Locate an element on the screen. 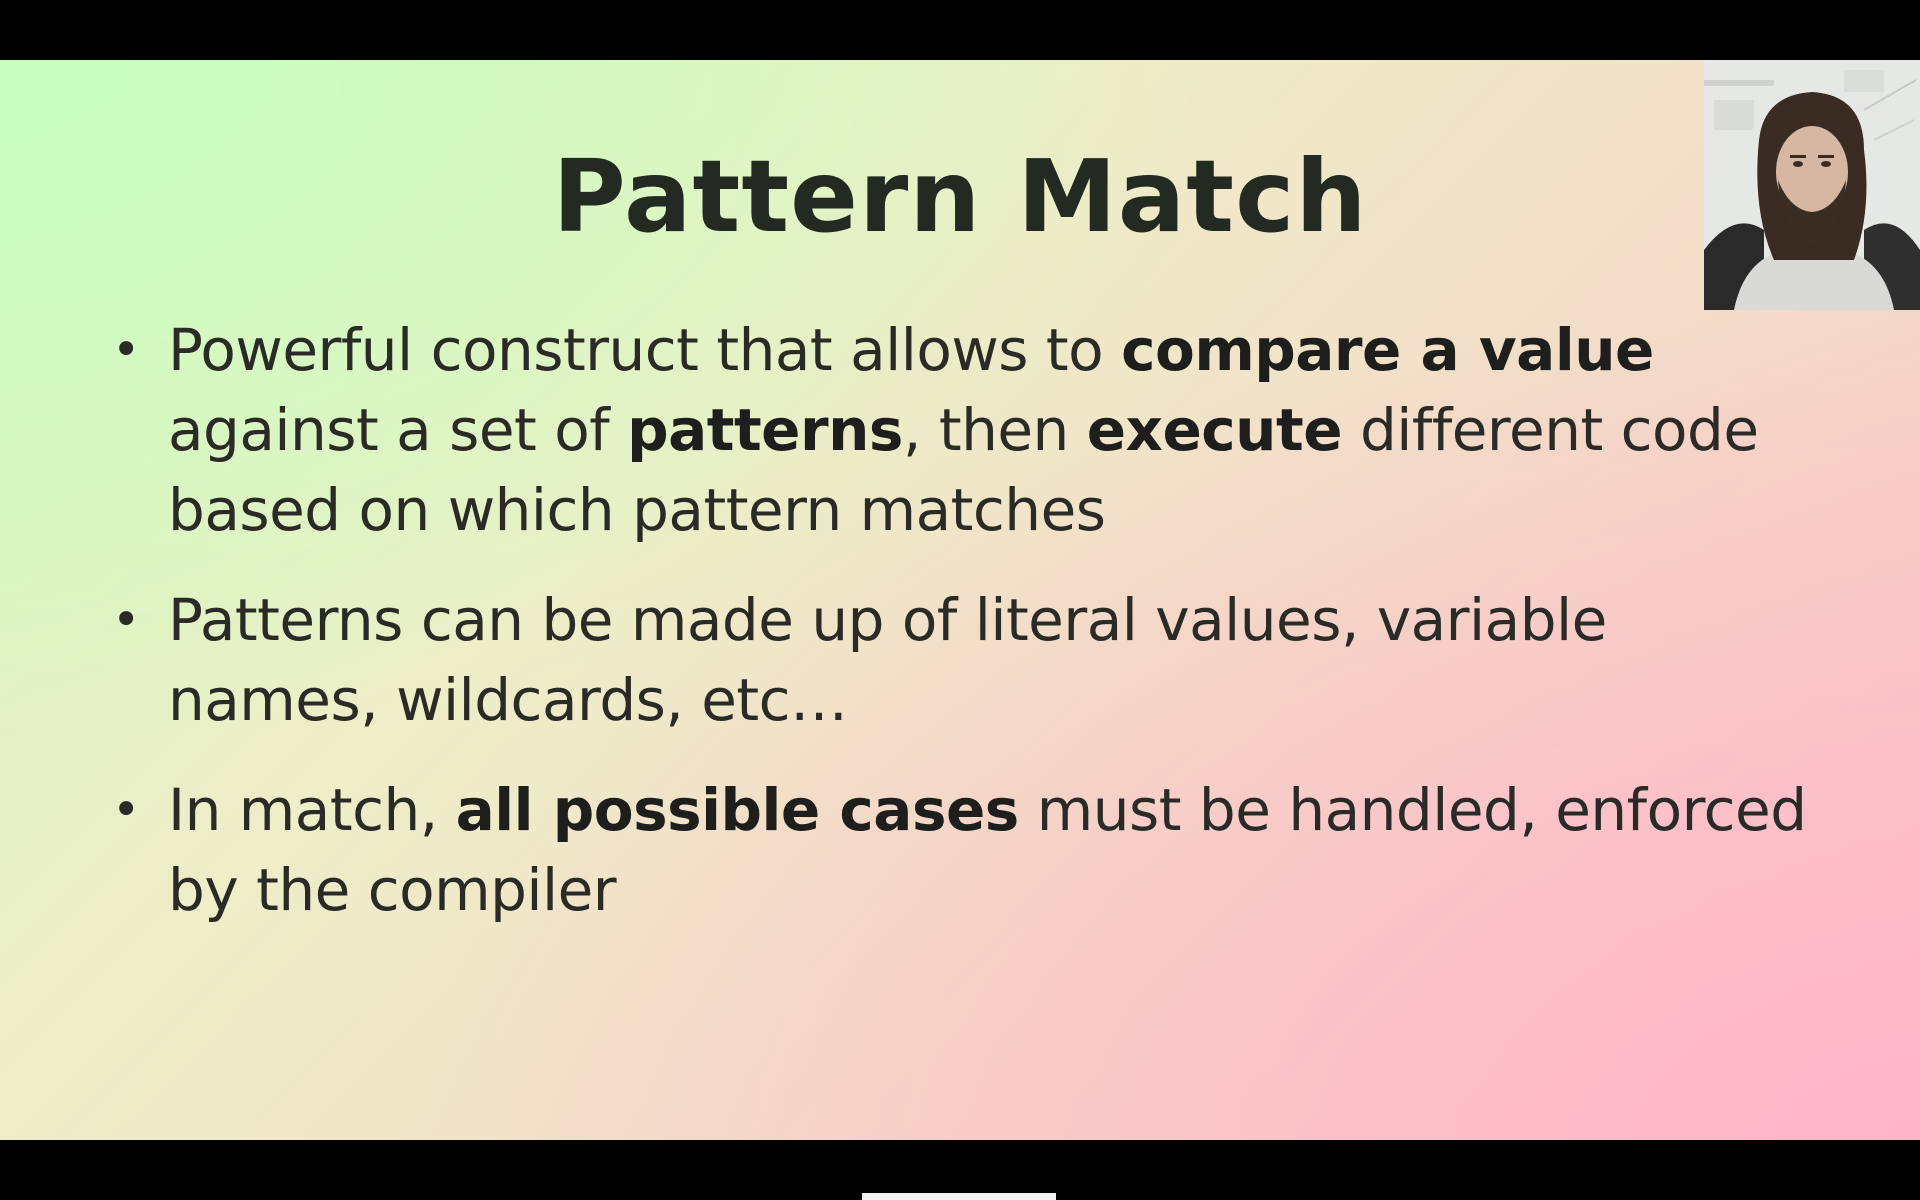 Image resolution: width=1920 pixels, height=1200 pixels. presenter-webcam-video-icon is located at coordinates (1812, 185).